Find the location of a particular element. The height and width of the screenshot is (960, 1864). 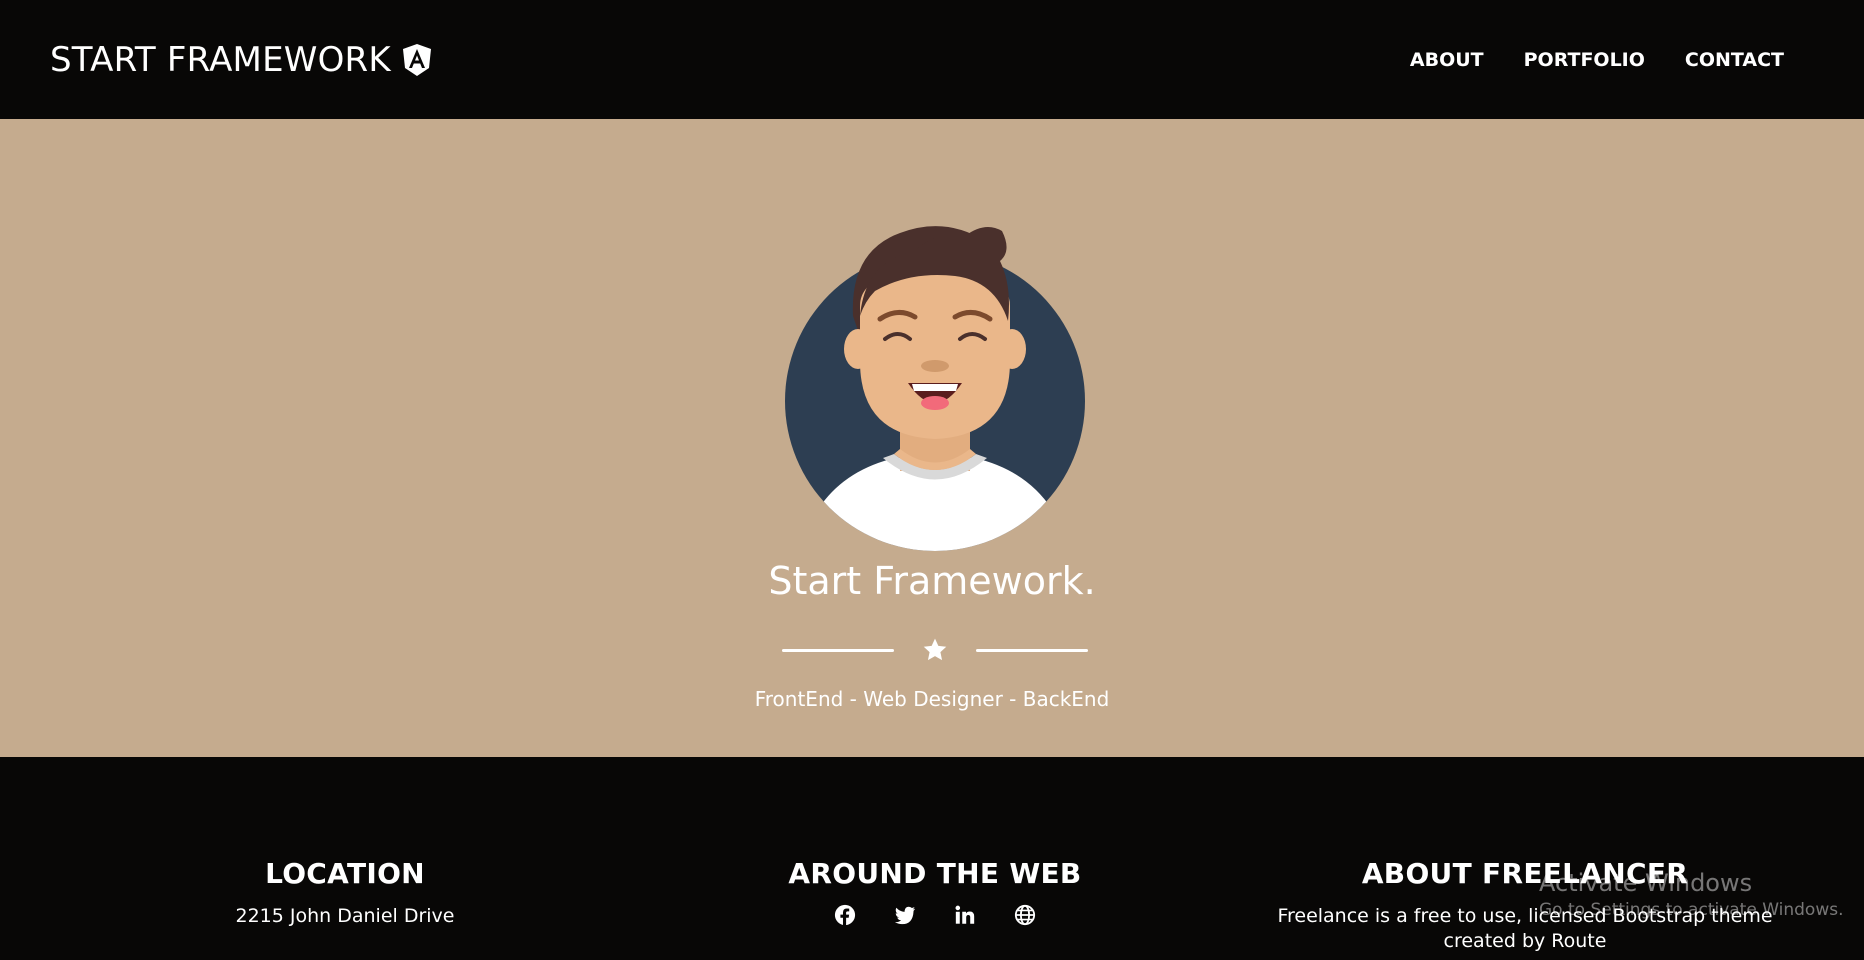

brand-name: START FRAMEWORK is located at coordinates (220, 59).